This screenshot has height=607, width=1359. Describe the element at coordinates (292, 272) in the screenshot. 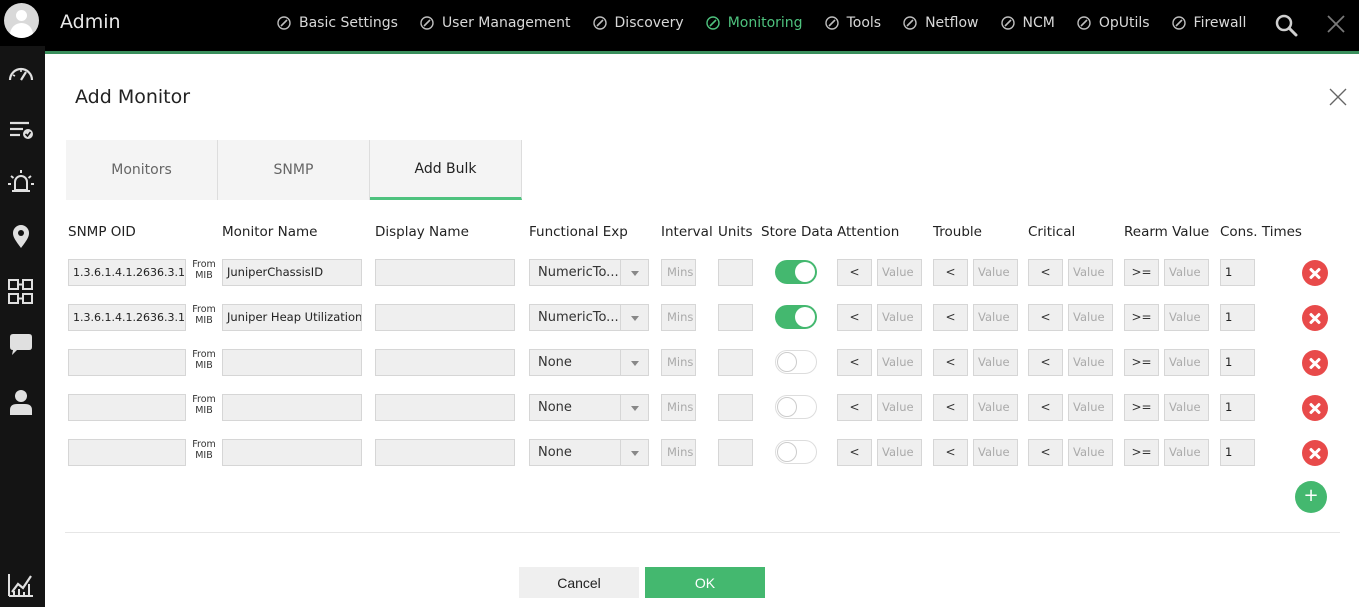

I see `monitor-name-input: JuniperChassisID` at that location.